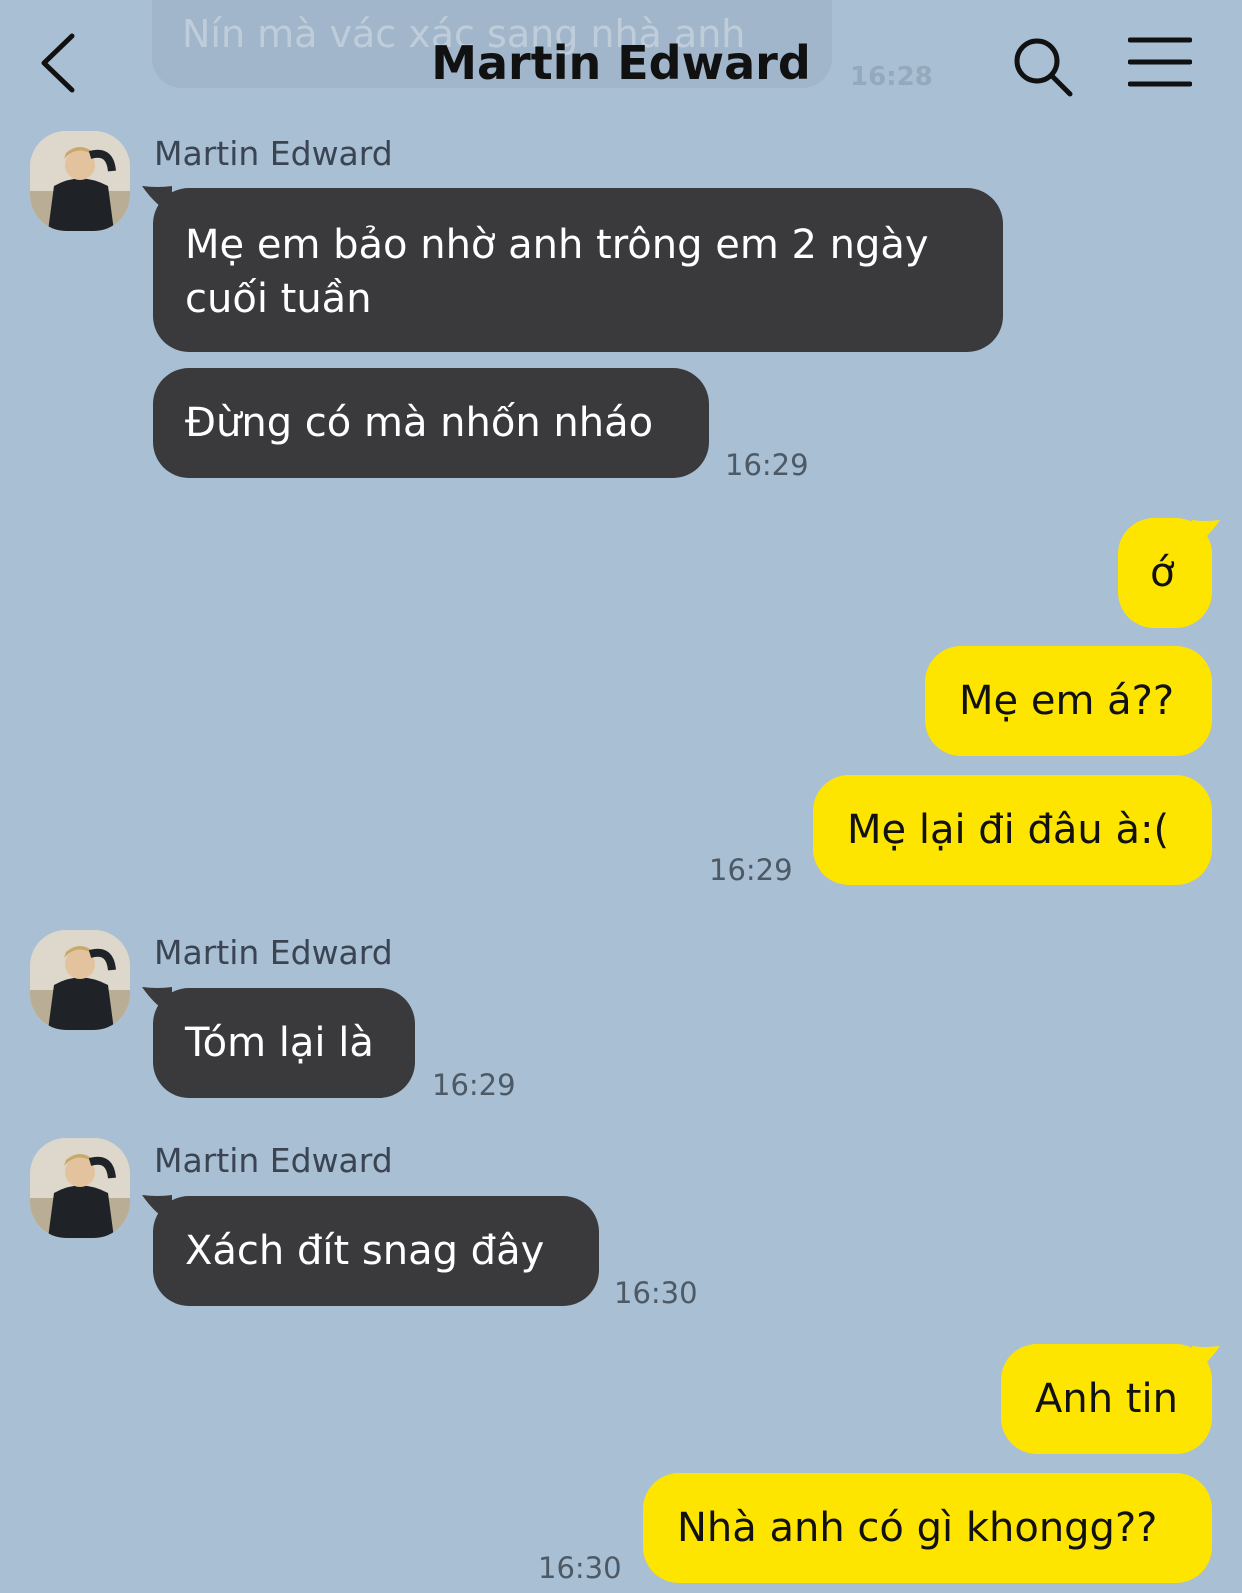  I want to click on message-bubble: Nhà anh có gì khongg??, so click(927, 1528).